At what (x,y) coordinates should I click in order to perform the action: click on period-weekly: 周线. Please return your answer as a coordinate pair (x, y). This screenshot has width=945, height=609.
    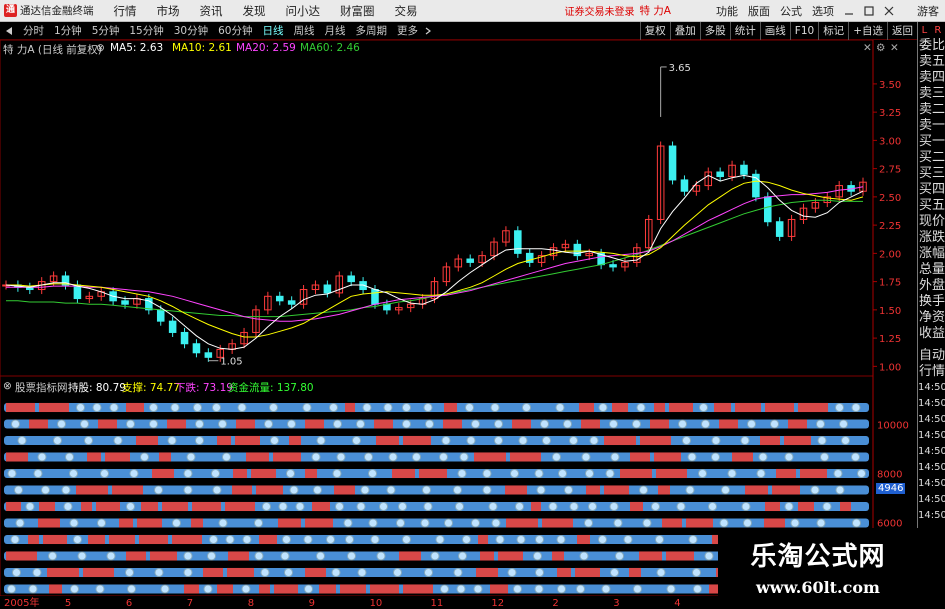
    Looking at the image, I should click on (304, 30).